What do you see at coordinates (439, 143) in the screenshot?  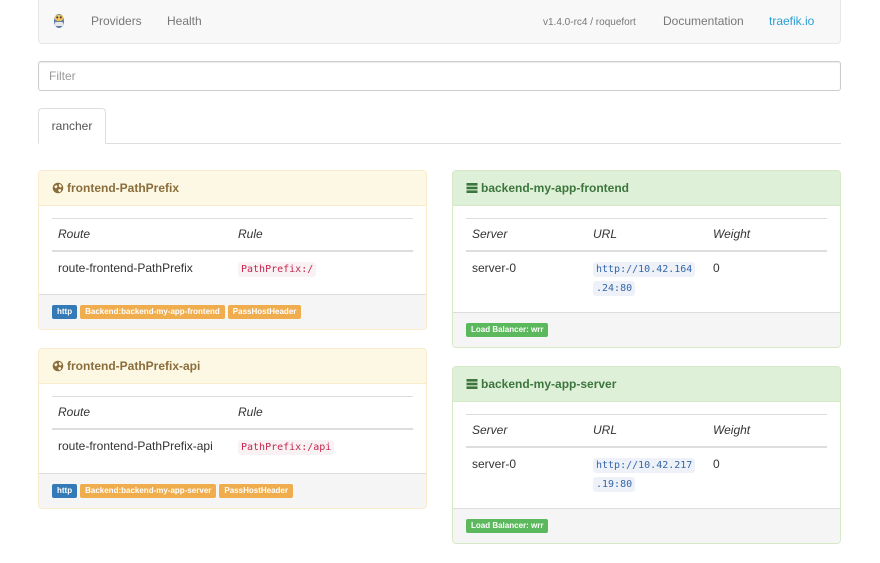 I see `tab-bar-divider` at bounding box center [439, 143].